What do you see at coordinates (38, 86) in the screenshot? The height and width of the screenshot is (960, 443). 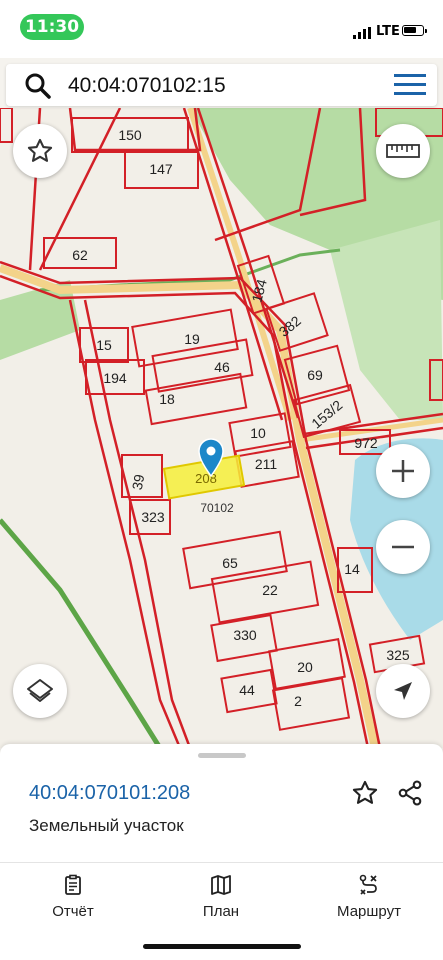 I see `search-icon` at bounding box center [38, 86].